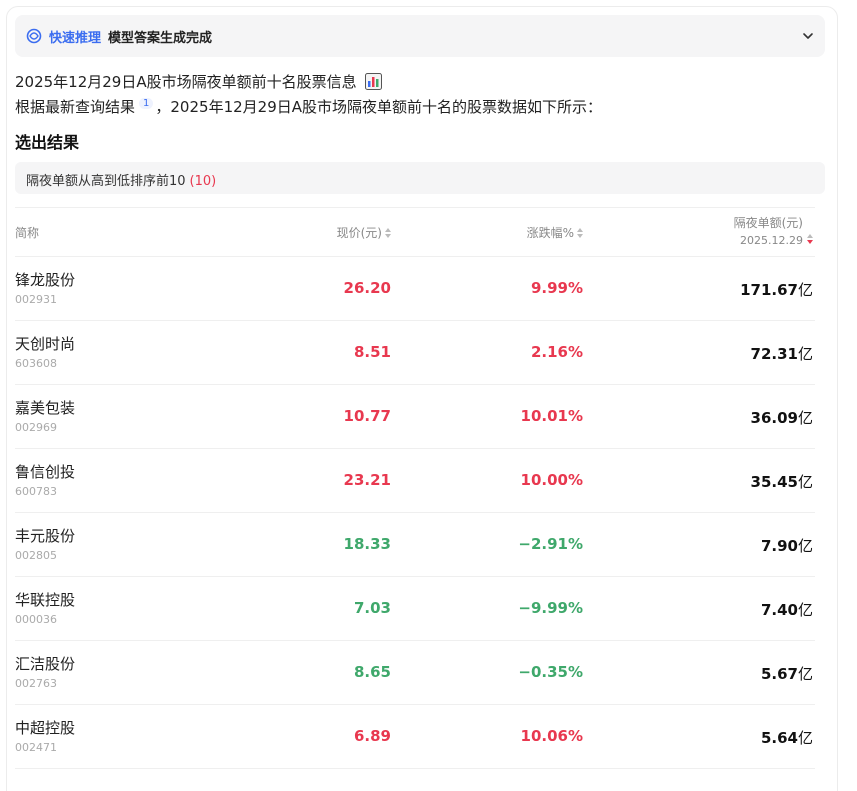  What do you see at coordinates (415, 737) in the screenshot?
I see `table-row: 中超控股 002471 6.89 10.06% 5.64亿` at bounding box center [415, 737].